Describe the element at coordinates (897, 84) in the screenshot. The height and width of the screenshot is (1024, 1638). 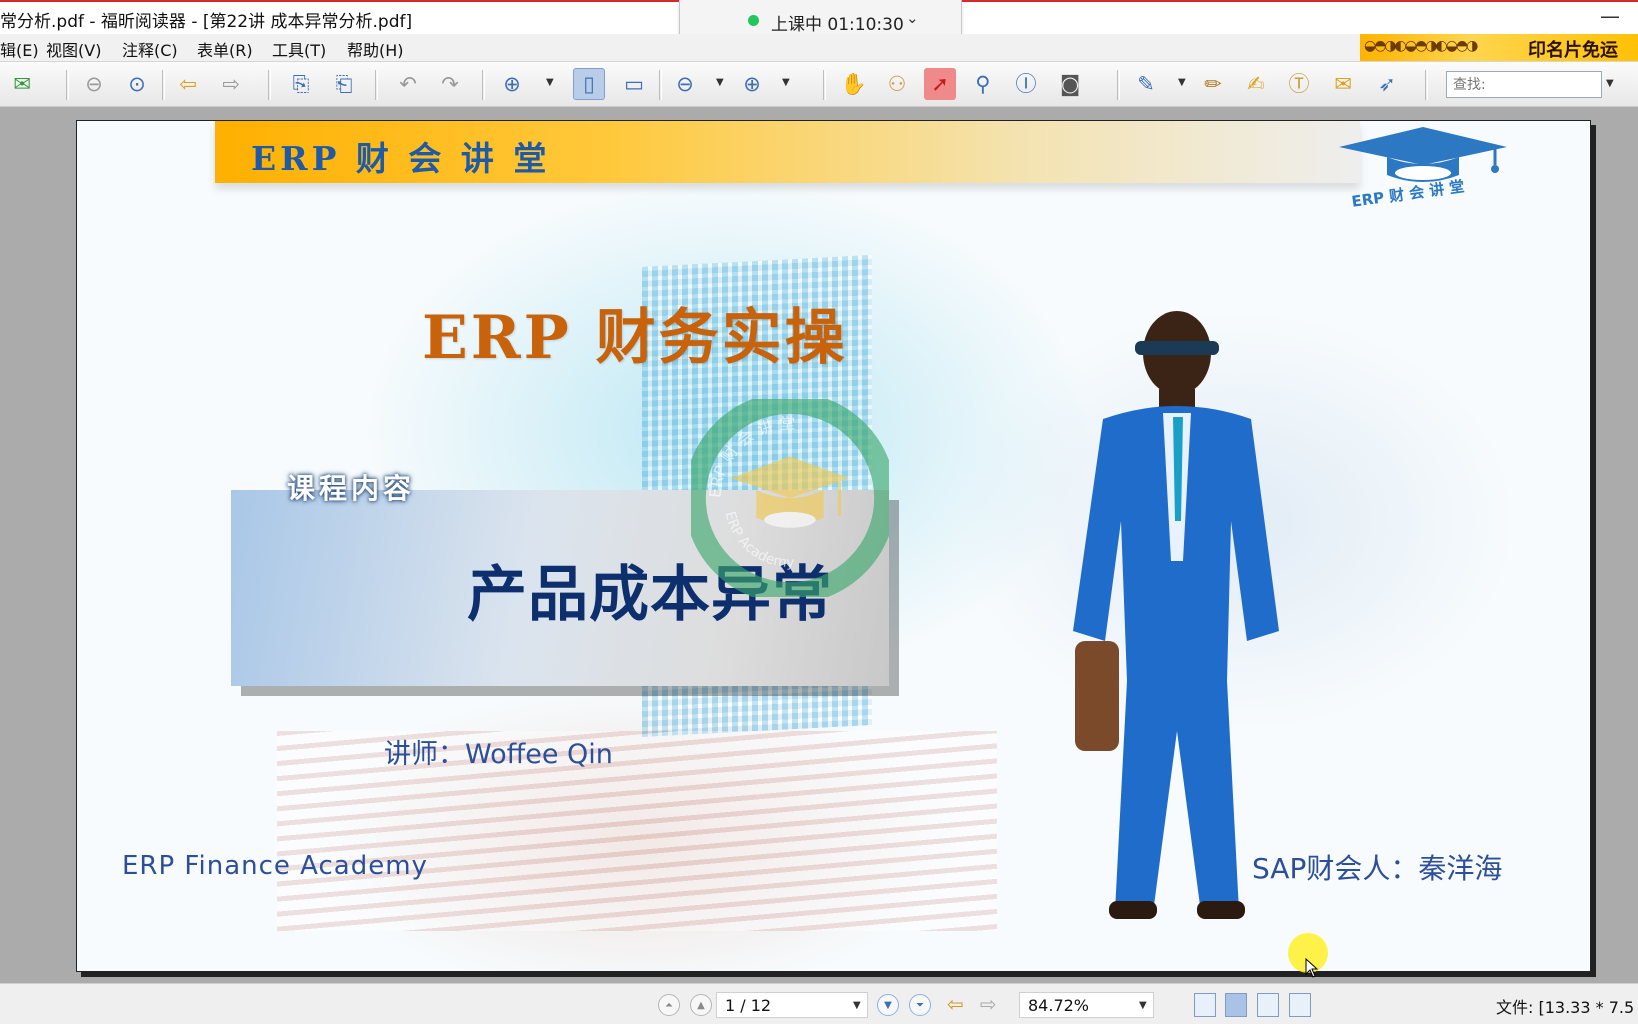
I see `reading-glasses-icon: ⚇` at that location.